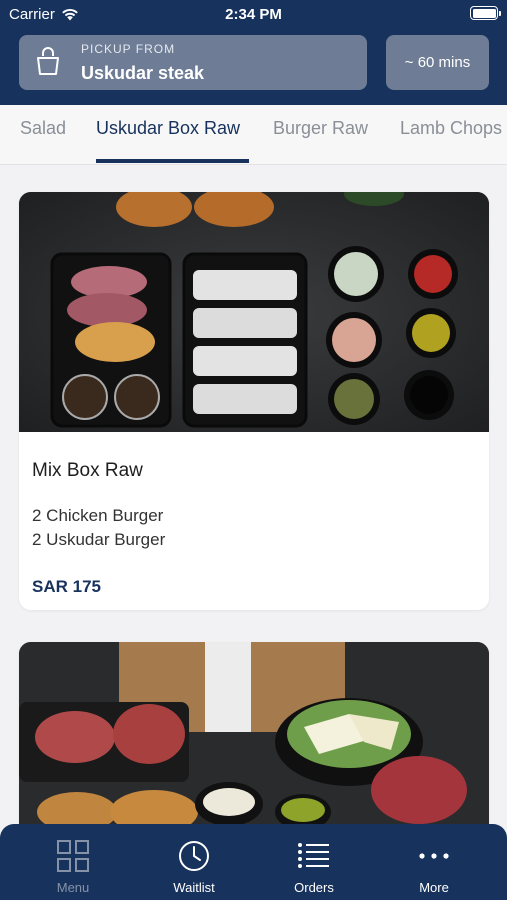 The height and width of the screenshot is (900, 507). What do you see at coordinates (314, 887) in the screenshot?
I see `nav-orders-label: Orders` at bounding box center [314, 887].